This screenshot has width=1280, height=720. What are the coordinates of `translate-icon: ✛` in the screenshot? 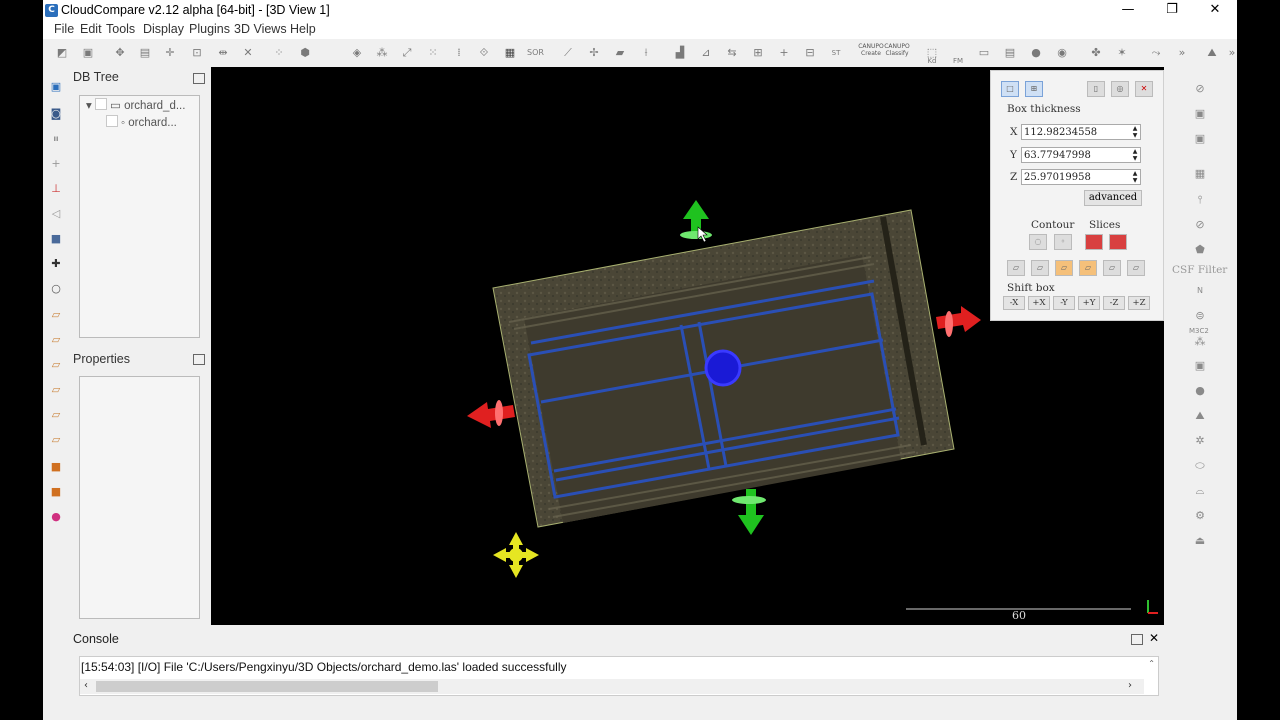 It's located at (170, 53).